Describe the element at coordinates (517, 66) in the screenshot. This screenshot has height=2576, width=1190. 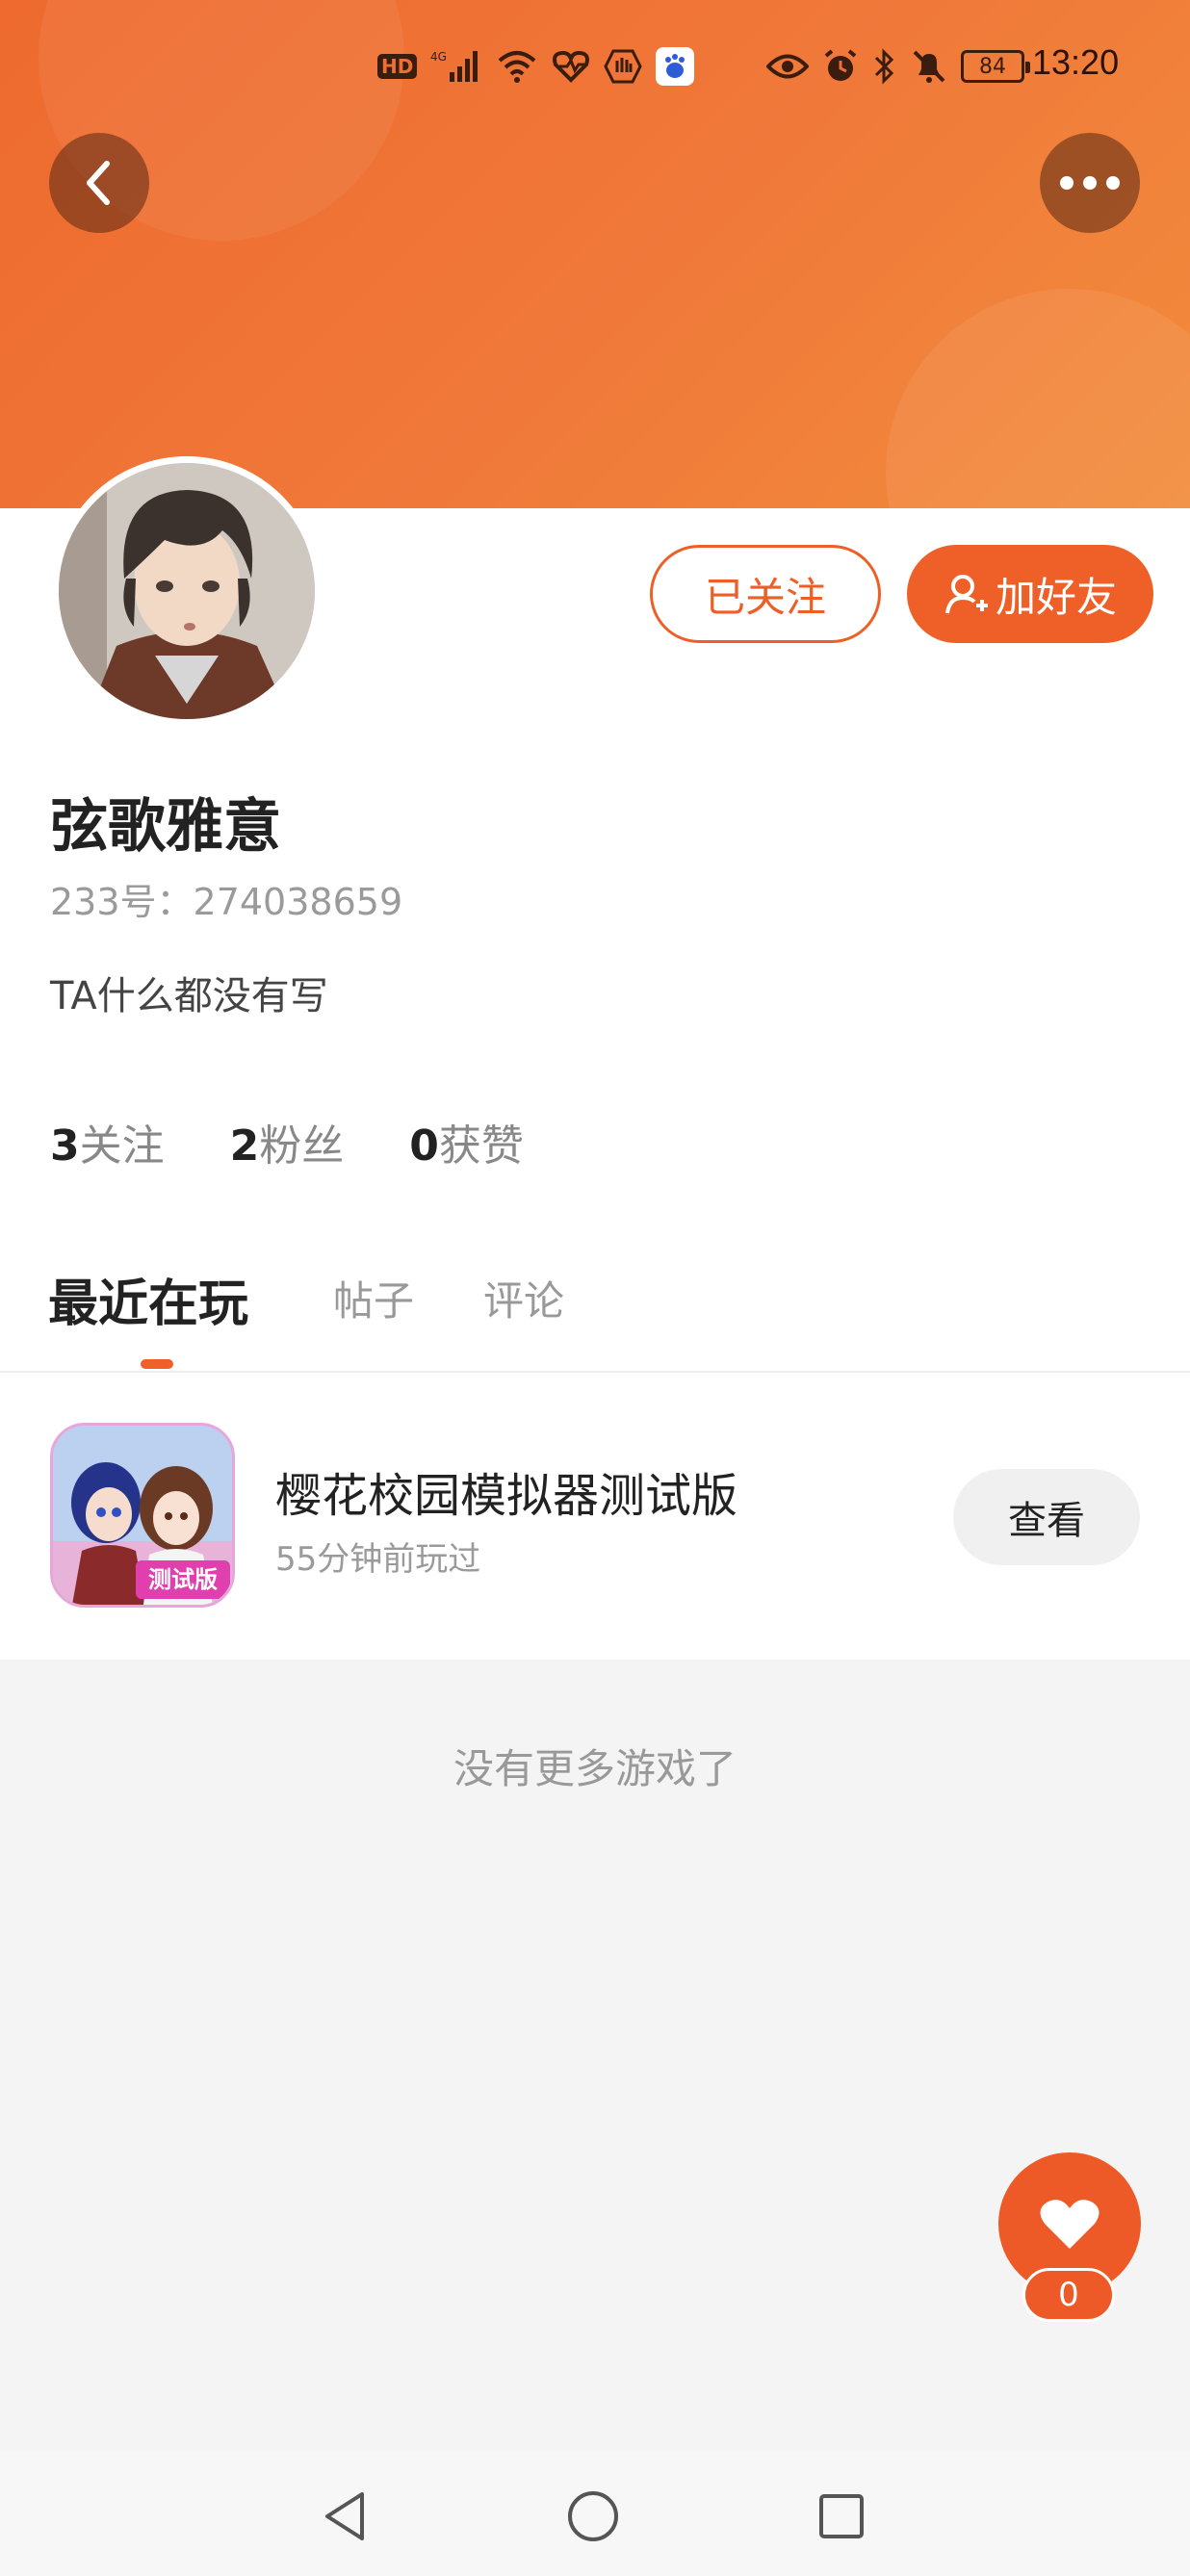
I see `wifi-icon` at that location.